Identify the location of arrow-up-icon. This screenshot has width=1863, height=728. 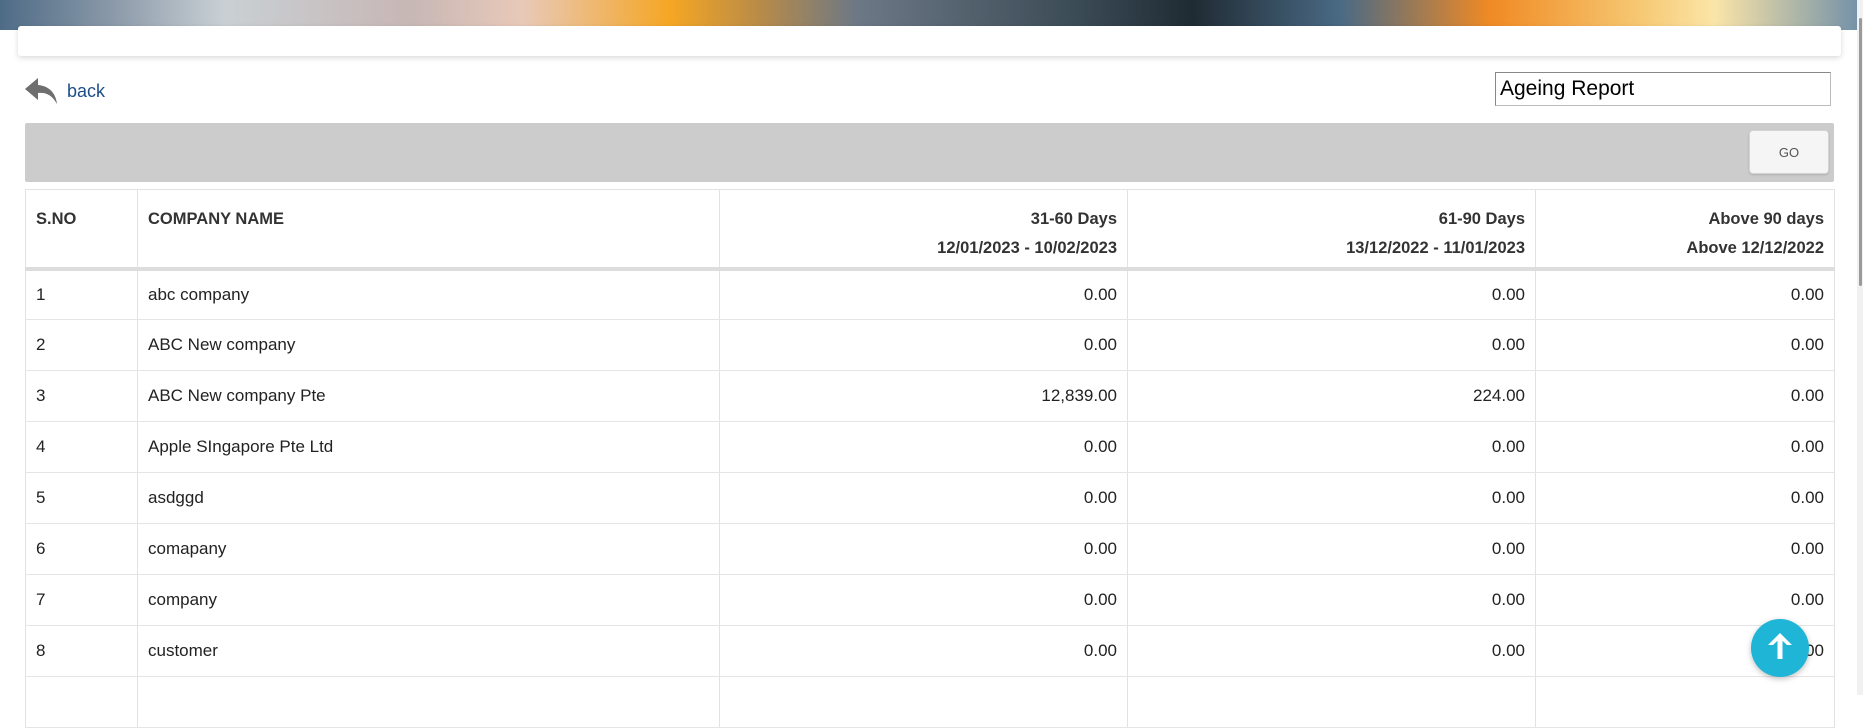
(1780, 648).